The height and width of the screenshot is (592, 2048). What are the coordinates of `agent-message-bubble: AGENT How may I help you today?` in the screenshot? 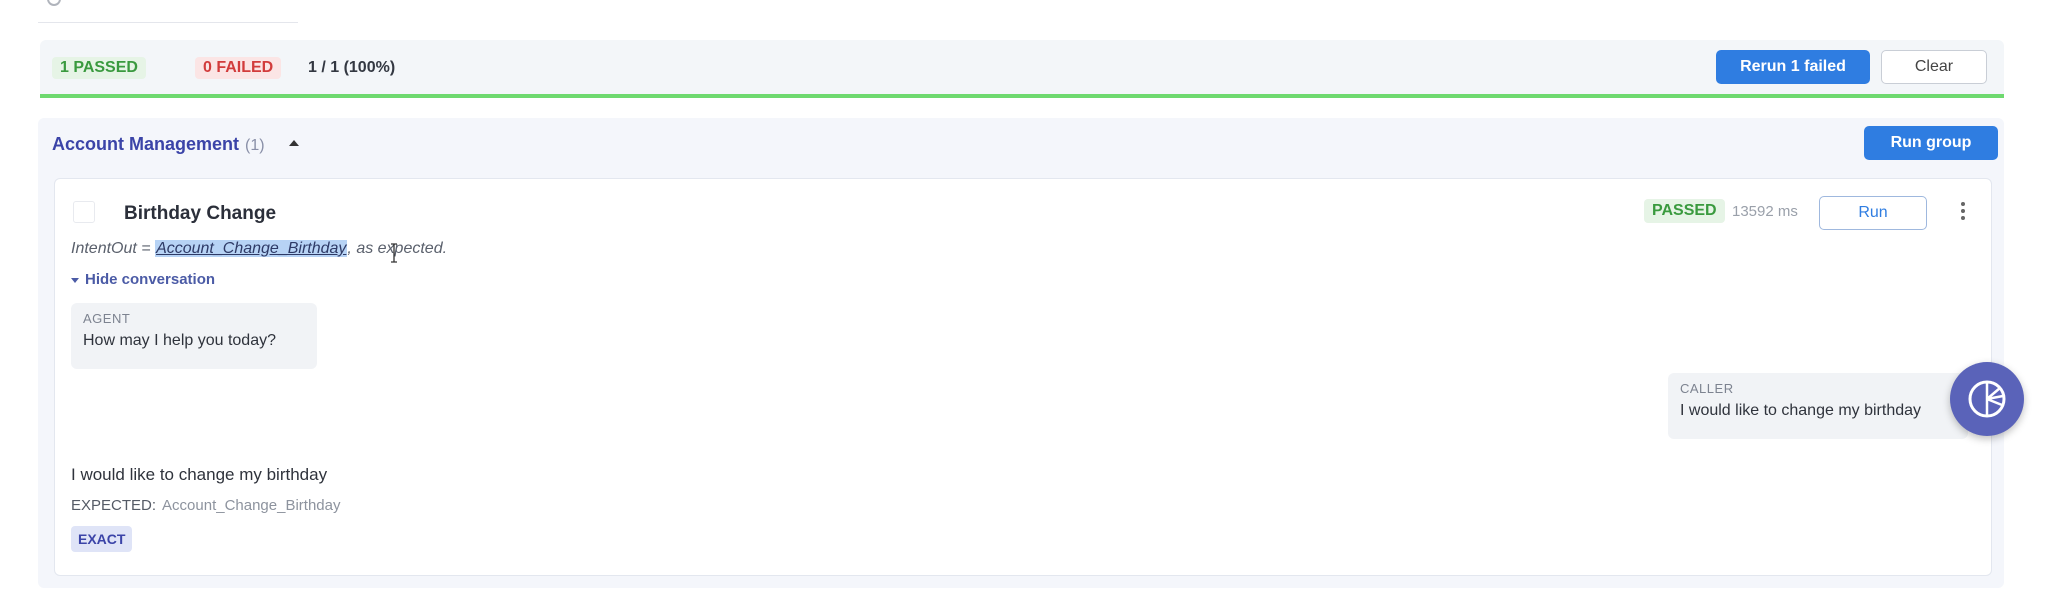 It's located at (194, 336).